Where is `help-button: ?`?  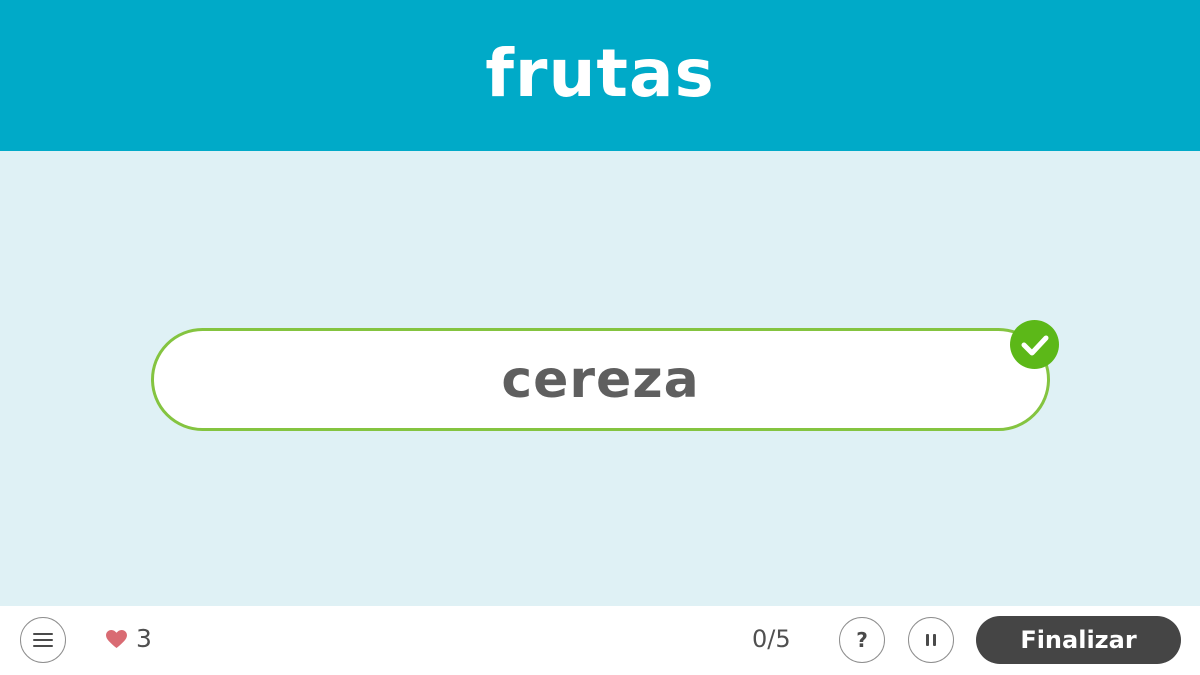 help-button: ? is located at coordinates (862, 640).